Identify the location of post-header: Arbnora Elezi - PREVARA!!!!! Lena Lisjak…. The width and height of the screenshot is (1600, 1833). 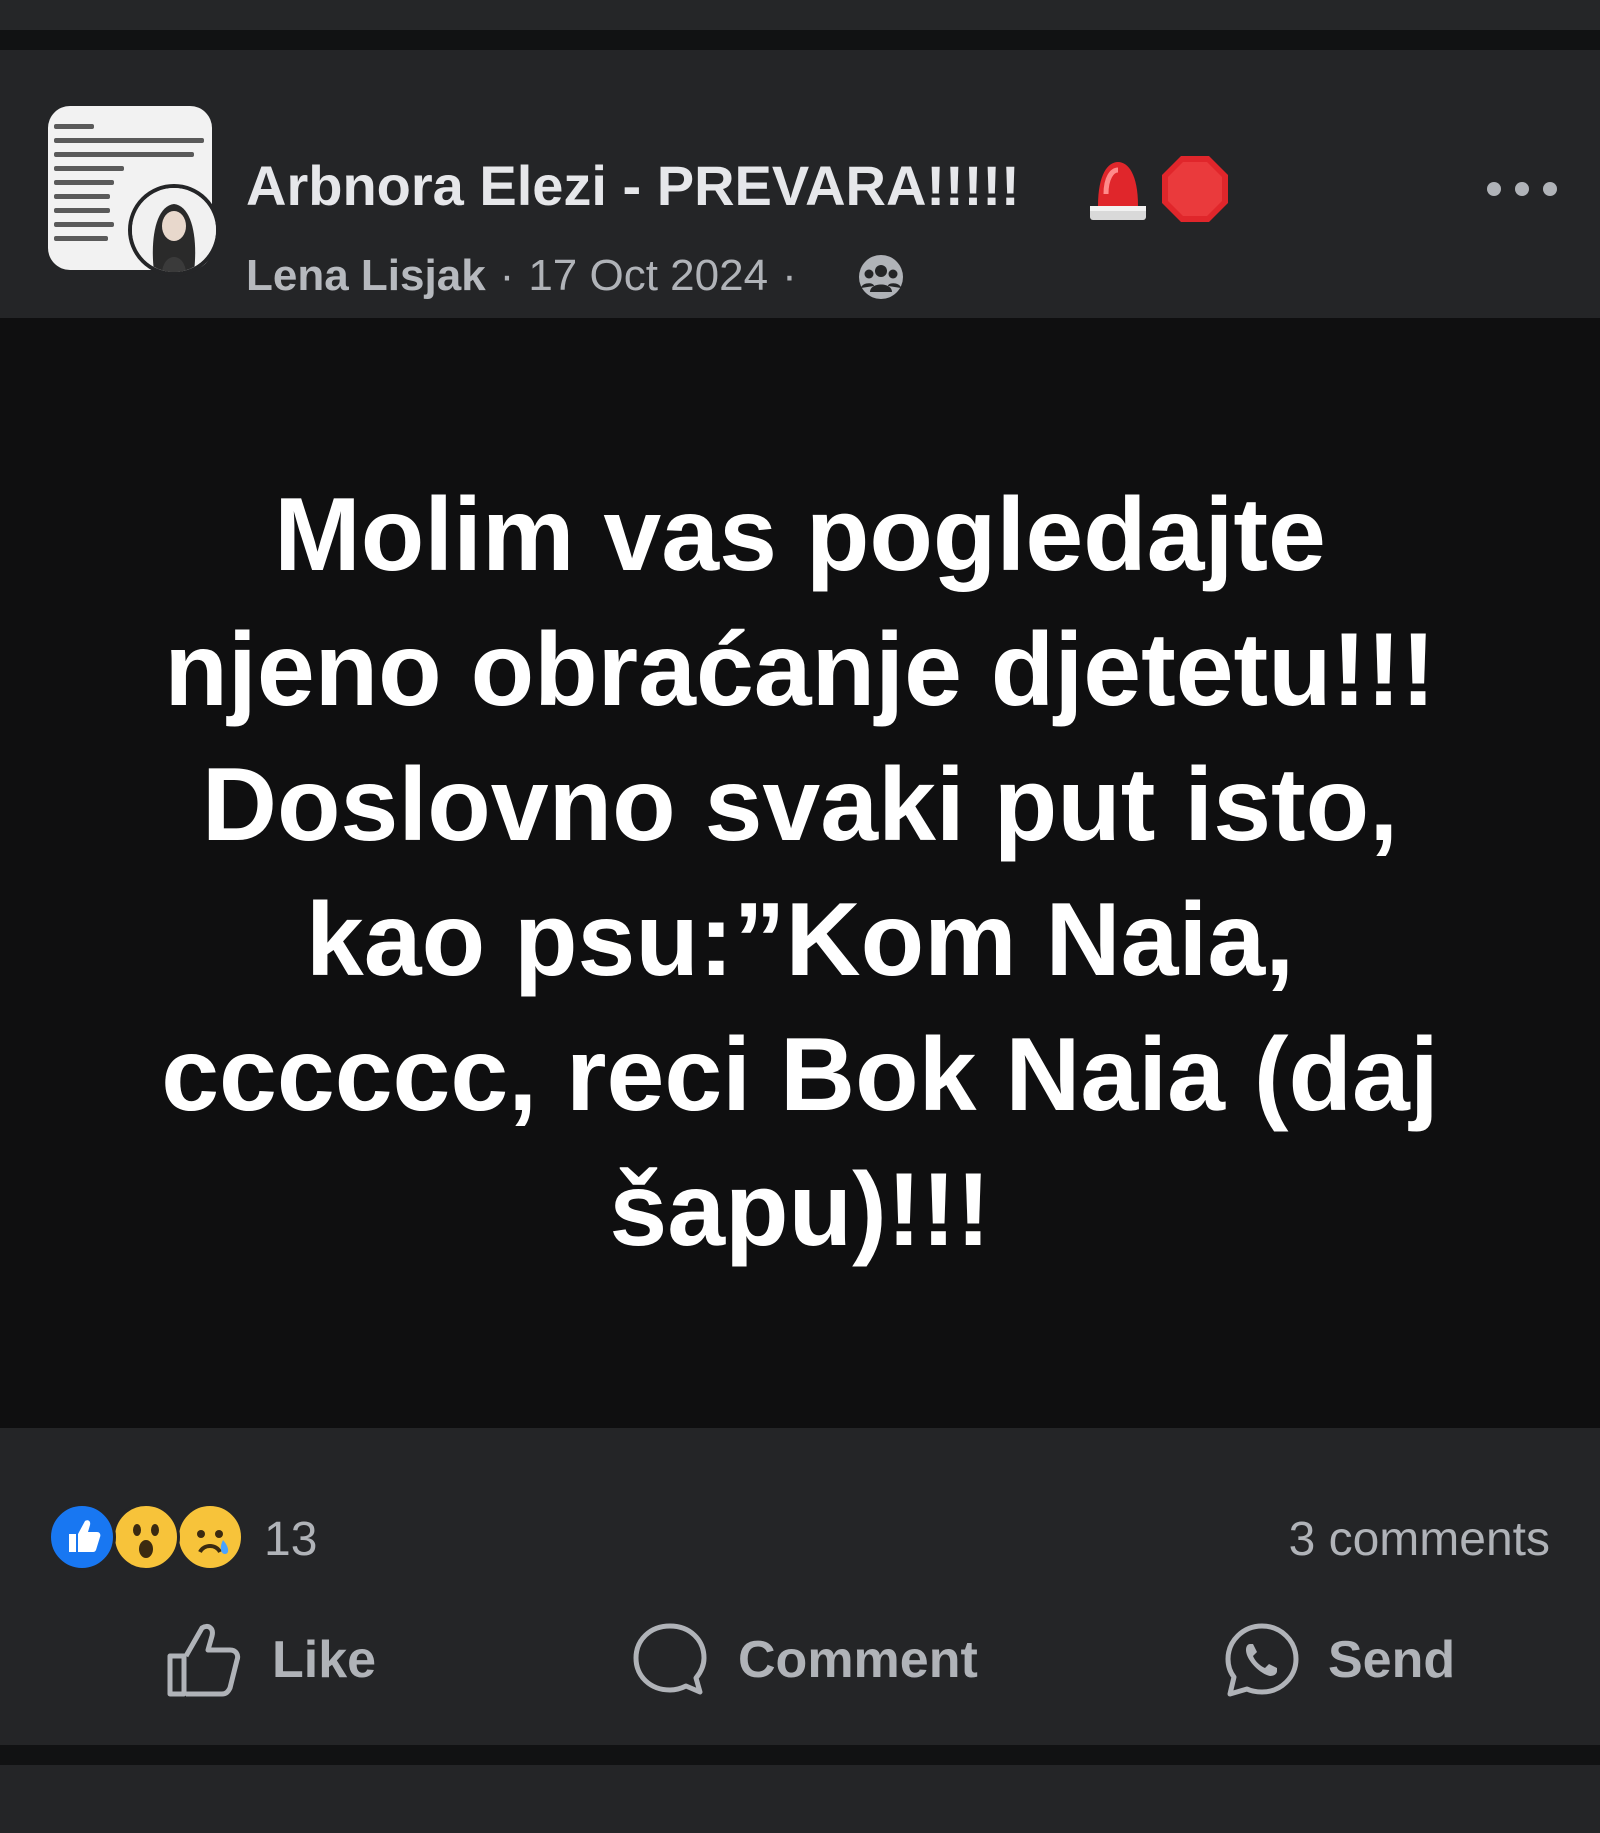
(800, 184).